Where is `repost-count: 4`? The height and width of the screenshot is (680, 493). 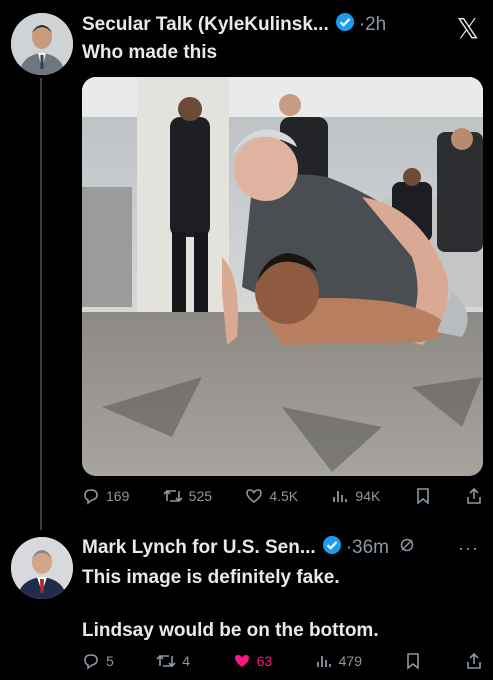 repost-count: 4 is located at coordinates (186, 661).